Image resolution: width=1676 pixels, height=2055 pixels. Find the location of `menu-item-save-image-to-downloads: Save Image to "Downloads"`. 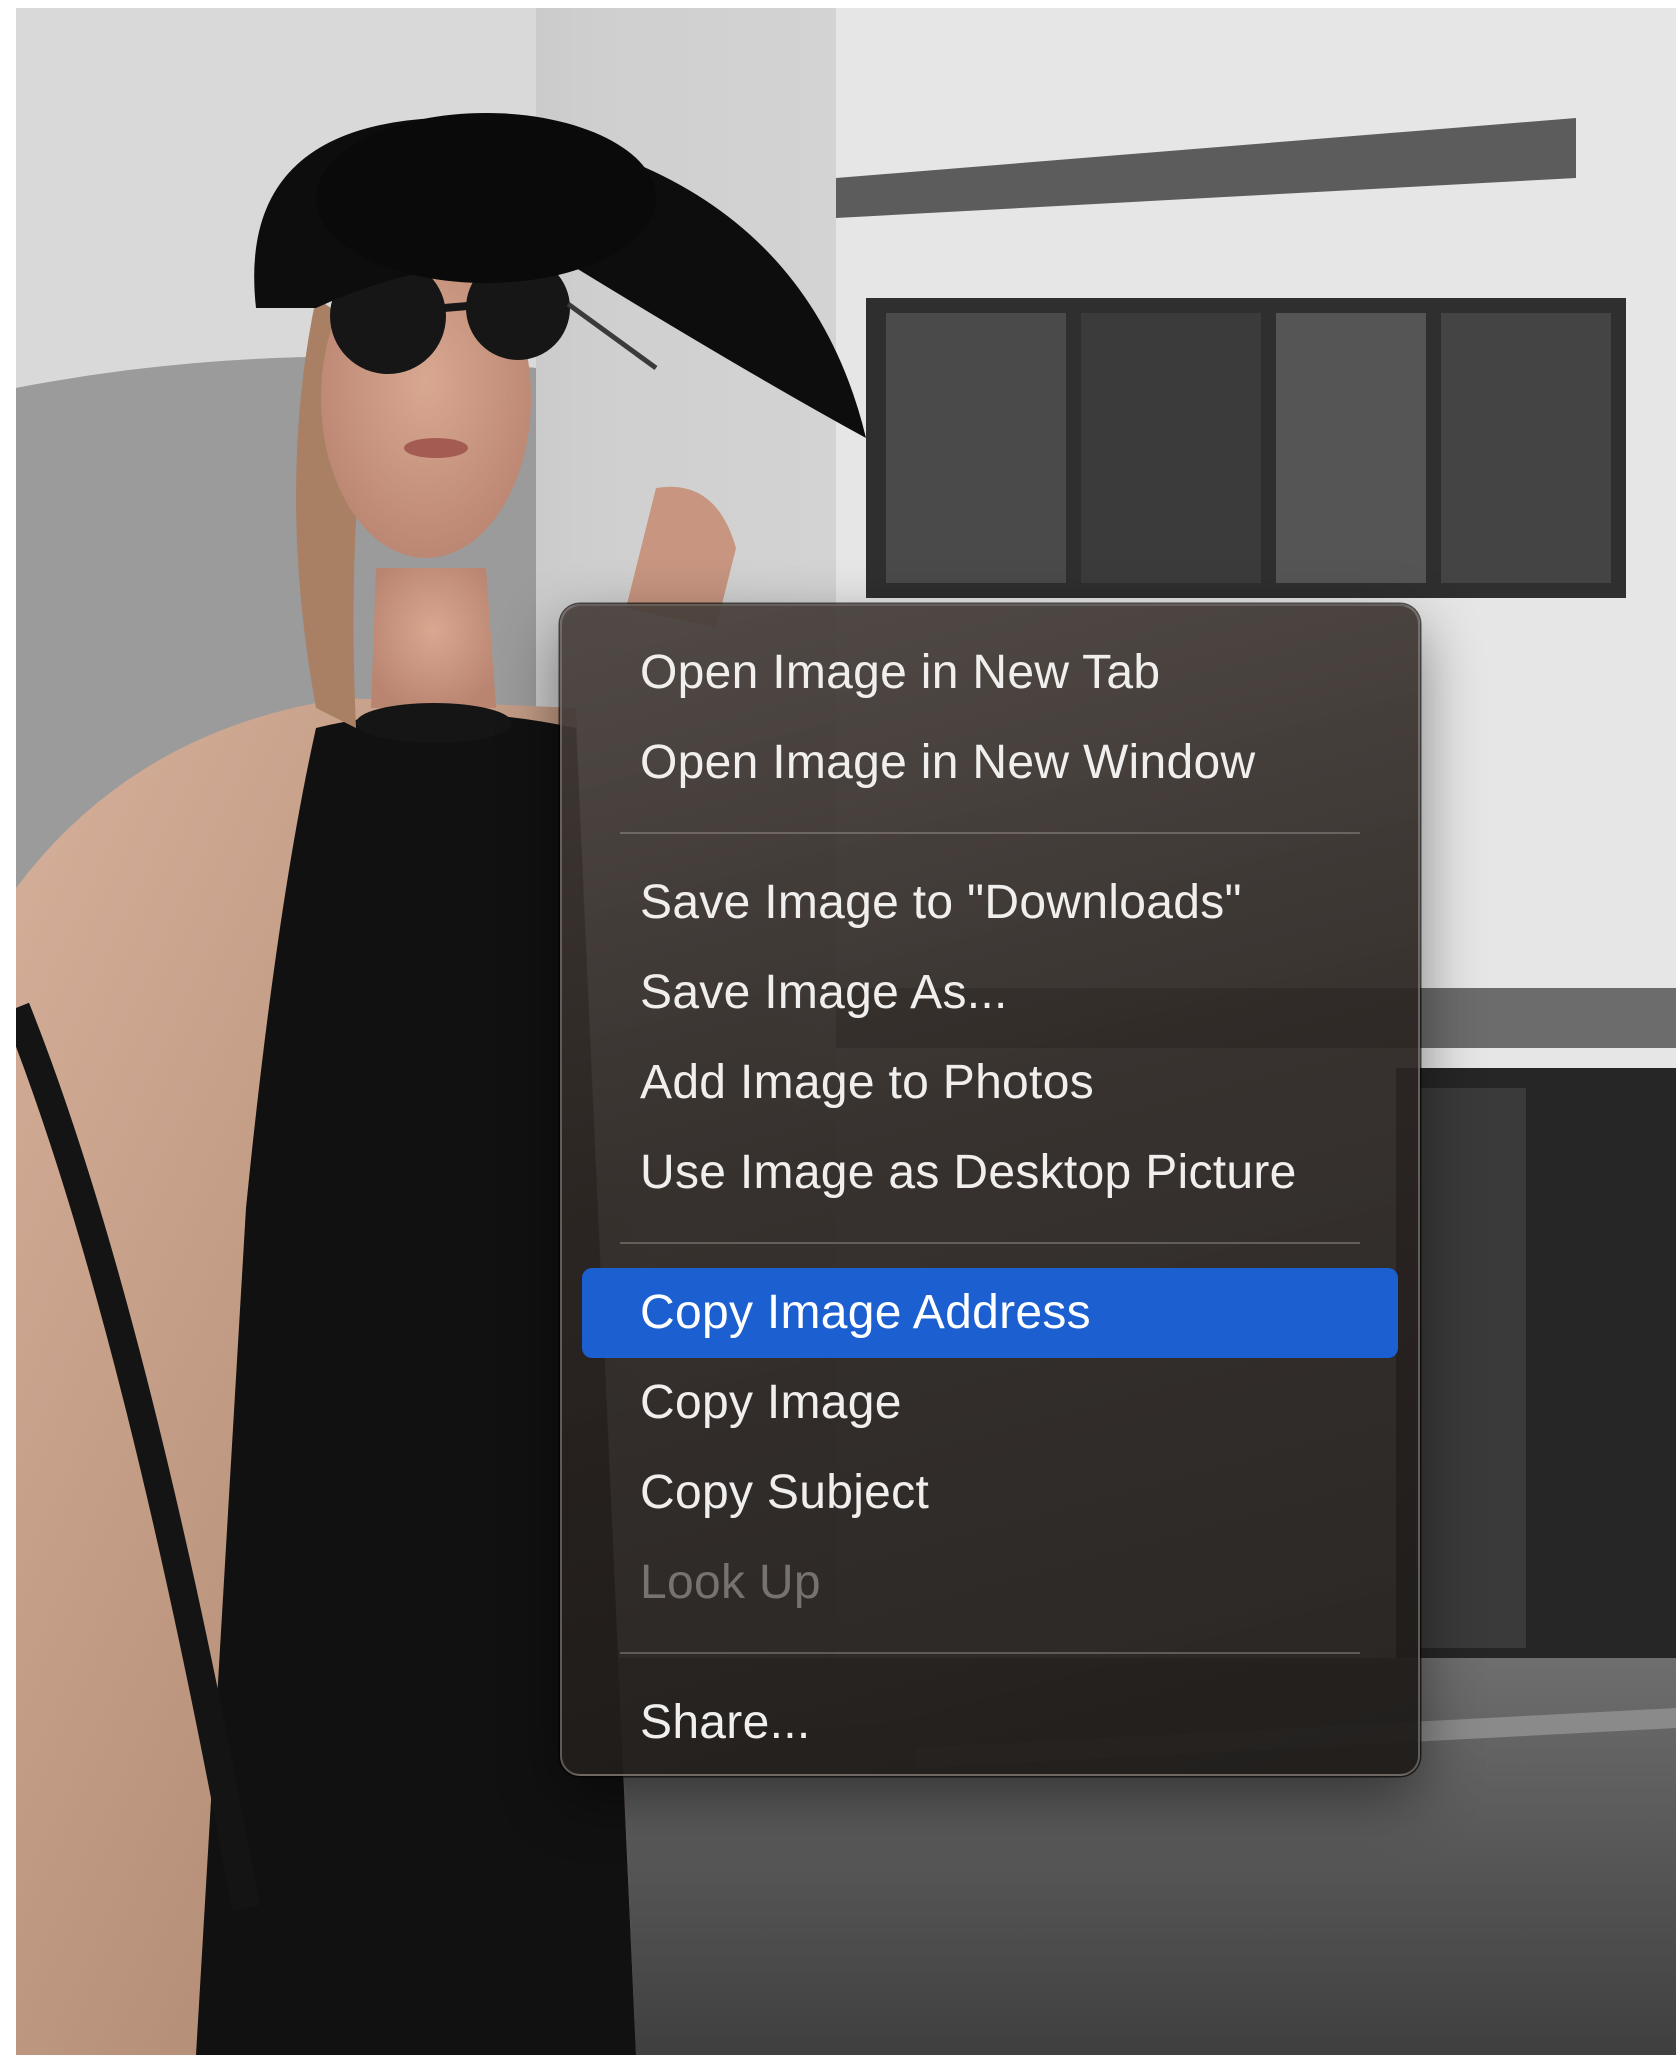

menu-item-save-image-to-downloads: Save Image to "Downloads" is located at coordinates (990, 903).